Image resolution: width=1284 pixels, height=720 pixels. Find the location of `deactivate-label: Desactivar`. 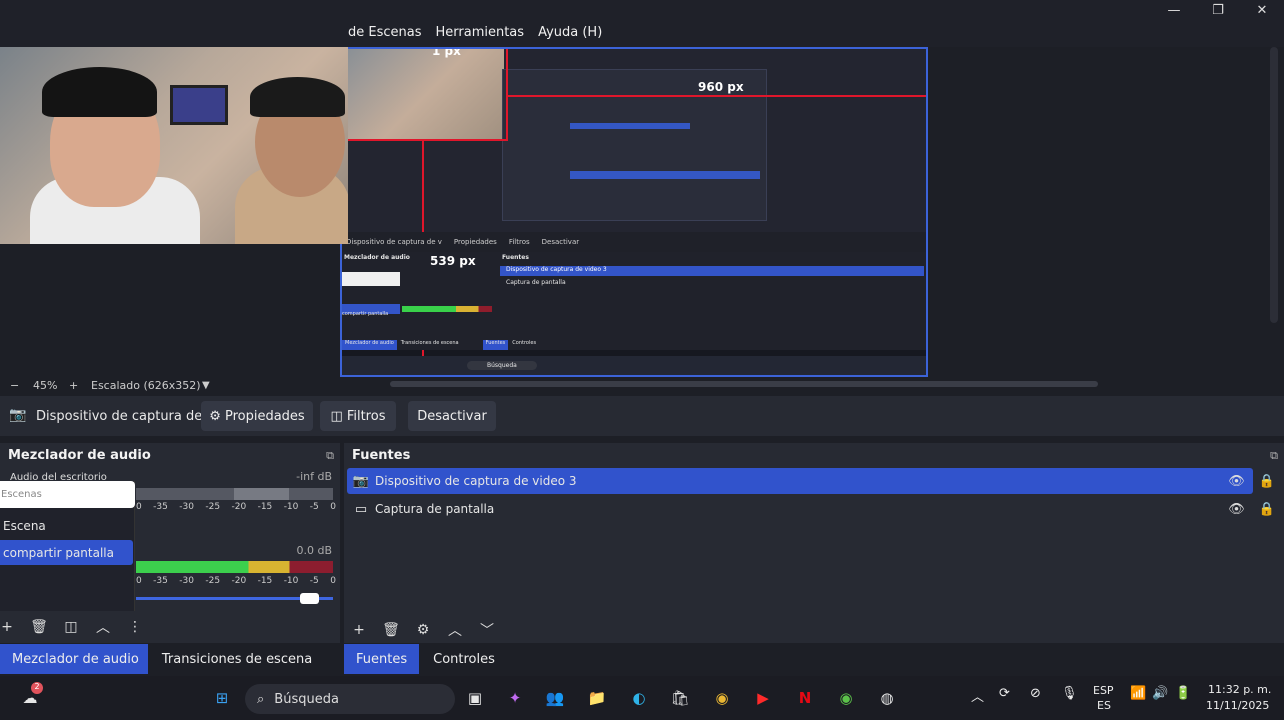

deactivate-label: Desactivar is located at coordinates (452, 416).